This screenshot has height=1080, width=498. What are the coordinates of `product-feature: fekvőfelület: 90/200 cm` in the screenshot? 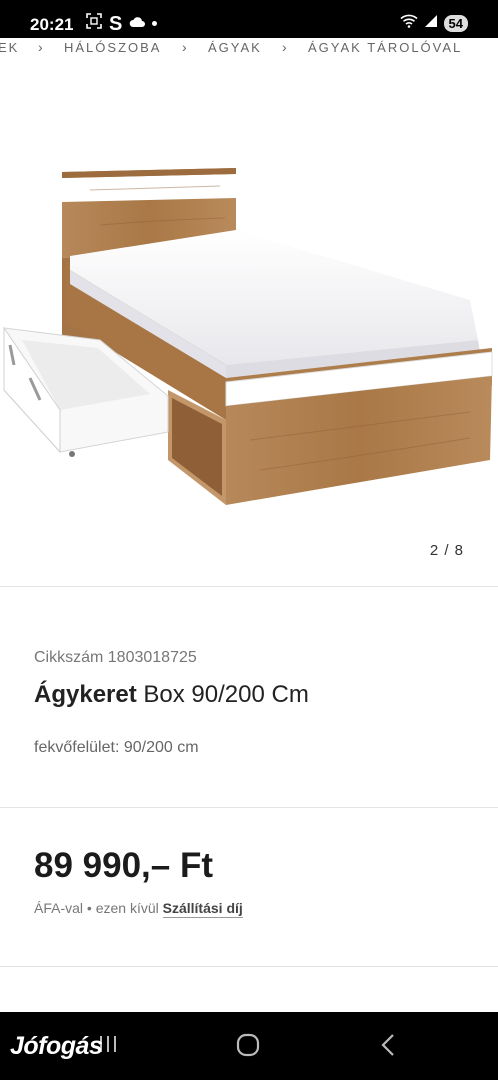 It's located at (116, 747).